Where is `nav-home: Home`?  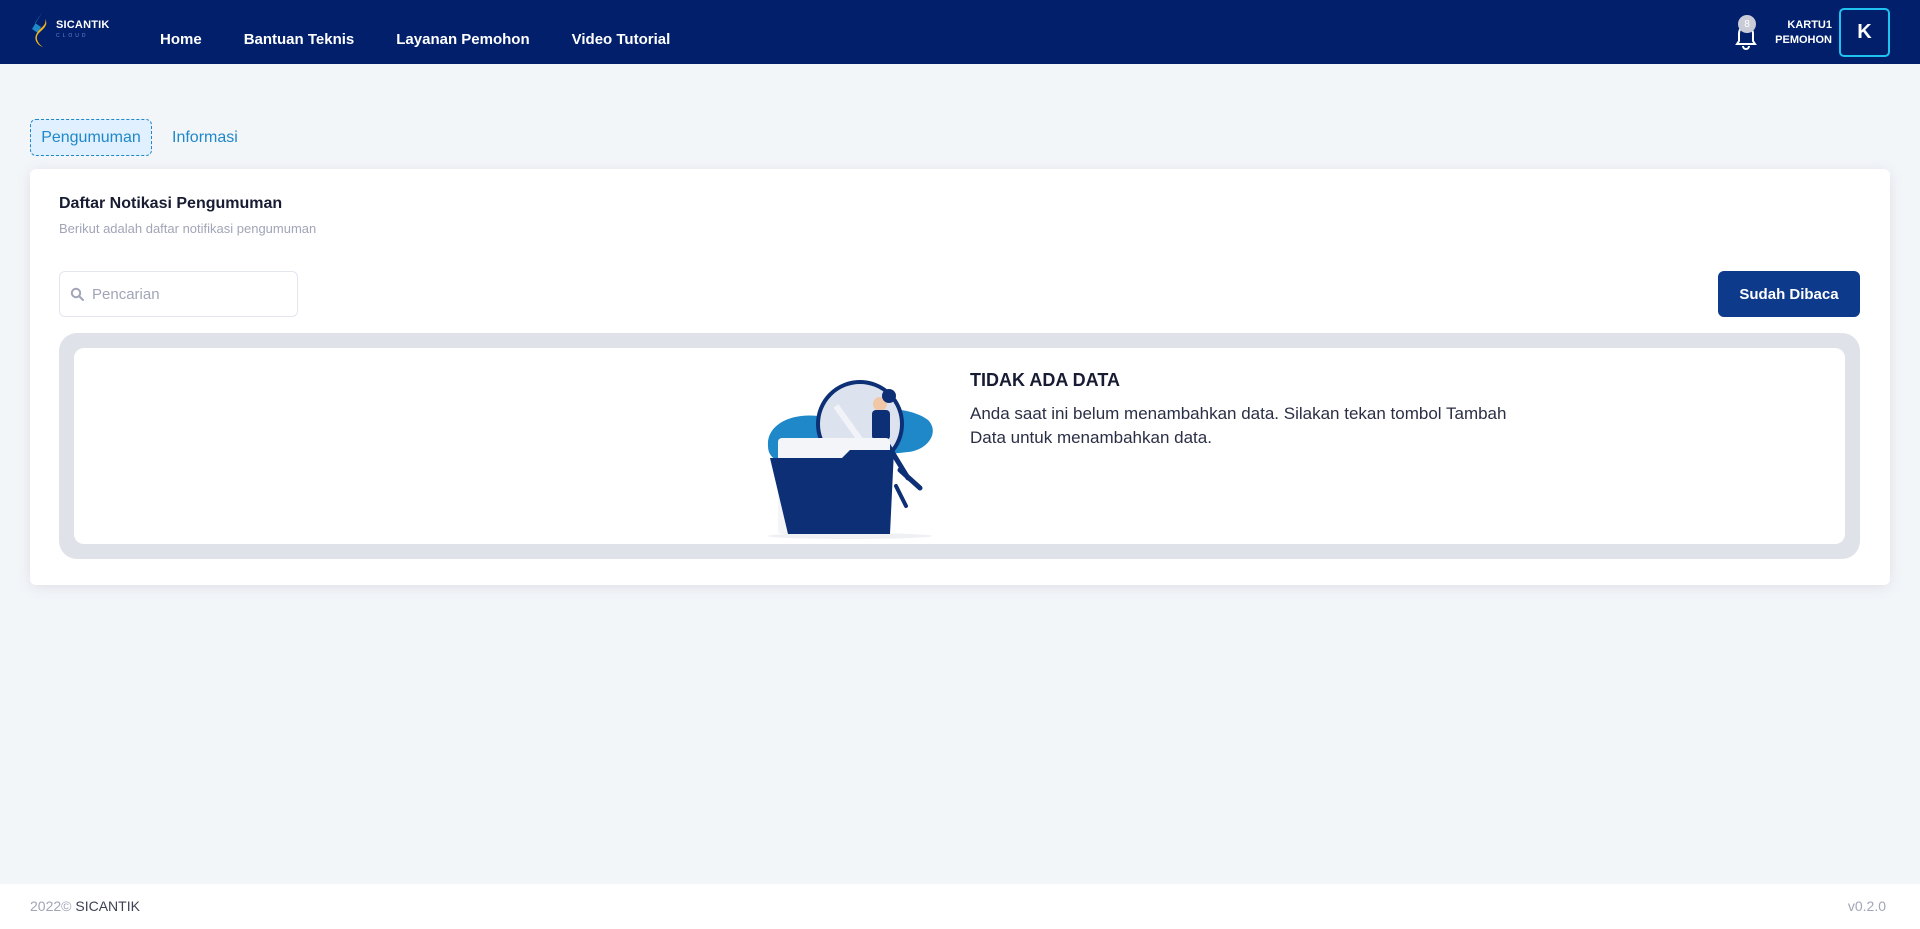
nav-home: Home is located at coordinates (181, 32).